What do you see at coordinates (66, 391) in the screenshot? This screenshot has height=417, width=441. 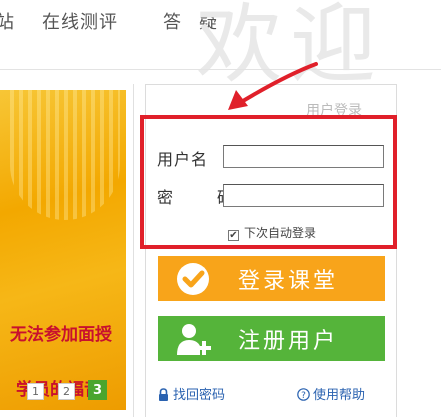 I see `banner-page-2: 2` at bounding box center [66, 391].